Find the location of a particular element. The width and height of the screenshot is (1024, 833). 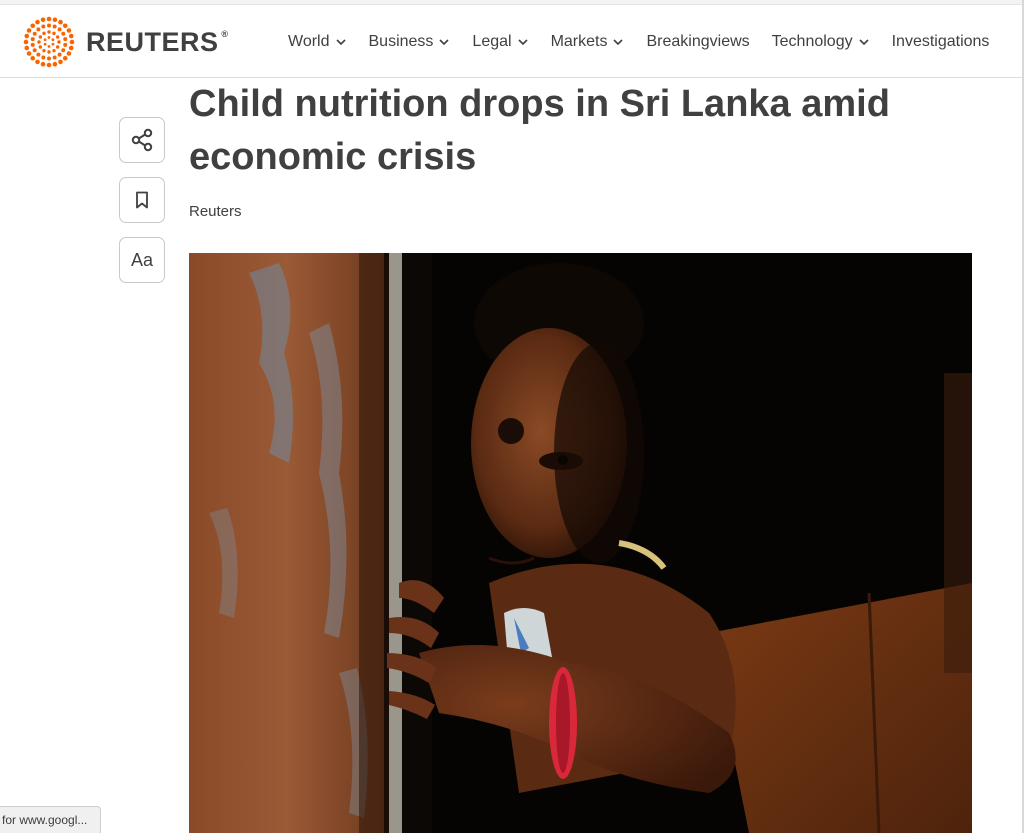

nav-label: World is located at coordinates (309, 41).